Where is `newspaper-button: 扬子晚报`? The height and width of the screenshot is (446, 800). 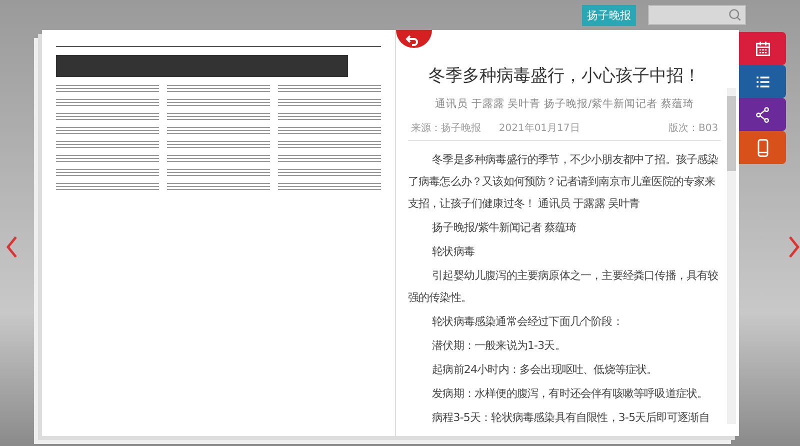
newspaper-button: 扬子晚报 is located at coordinates (609, 15).